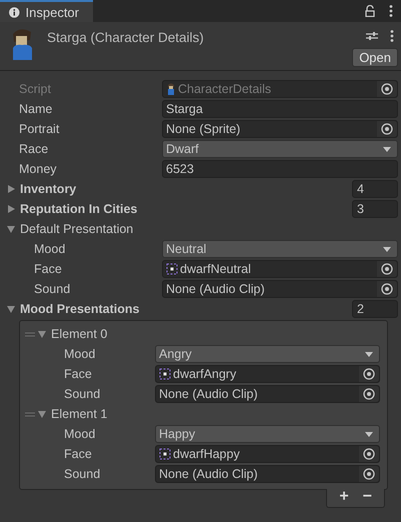 The height and width of the screenshot is (522, 401). What do you see at coordinates (39, 129) in the screenshot?
I see `field-label: Portrait` at bounding box center [39, 129].